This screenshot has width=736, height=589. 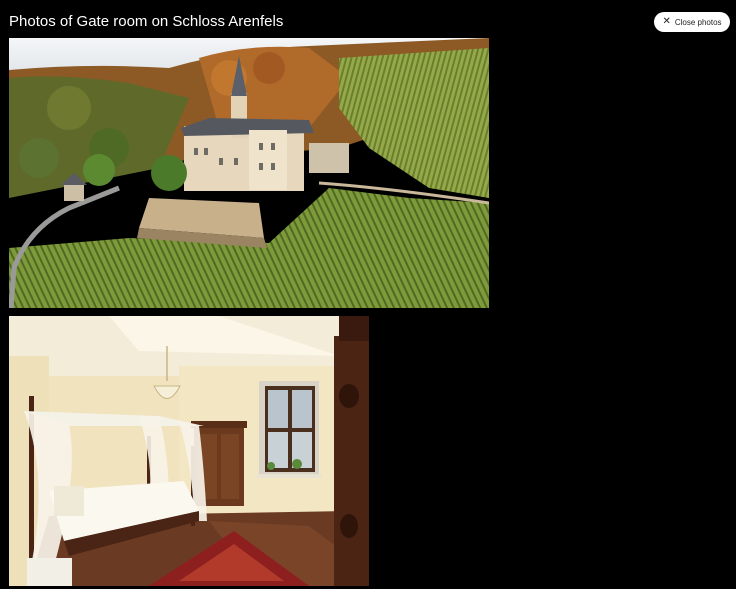 I want to click on close-photos-label: Close photos, so click(x=698, y=22).